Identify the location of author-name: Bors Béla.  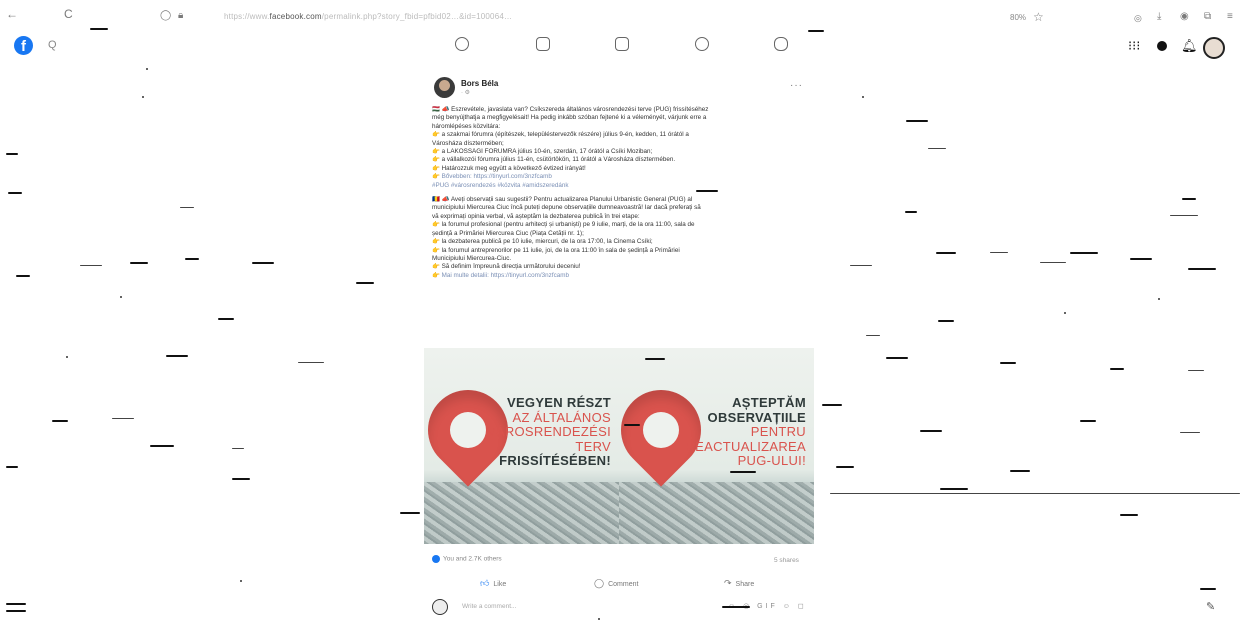
(479, 83).